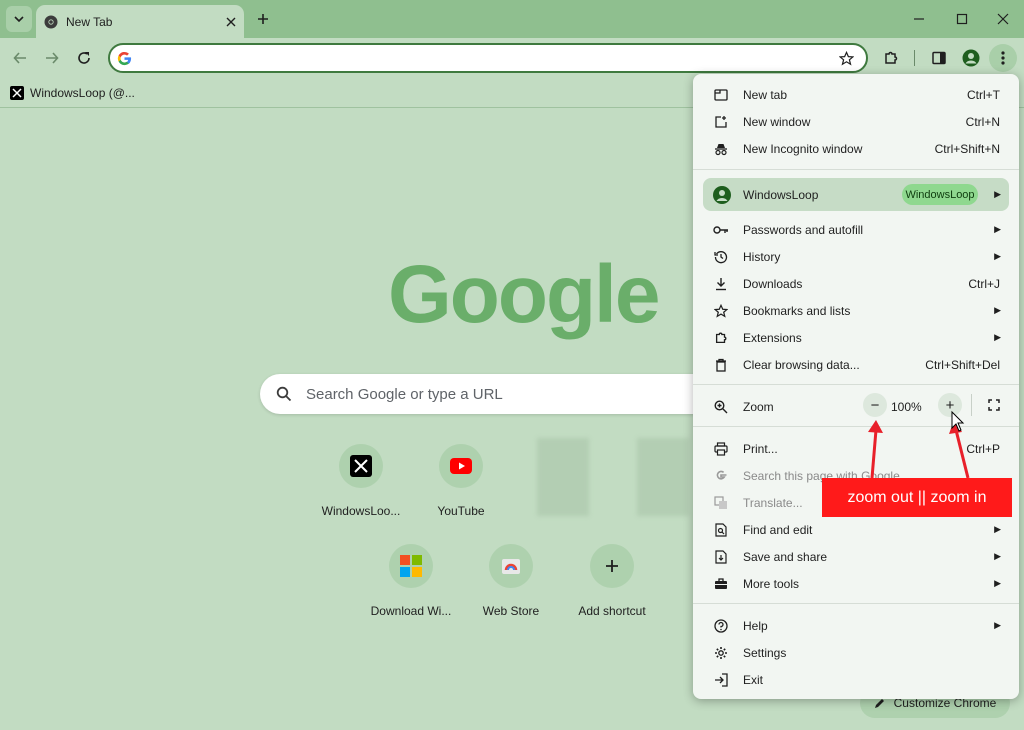  I want to click on shortcut-tile-web-store: Web Store, so click(511, 581).